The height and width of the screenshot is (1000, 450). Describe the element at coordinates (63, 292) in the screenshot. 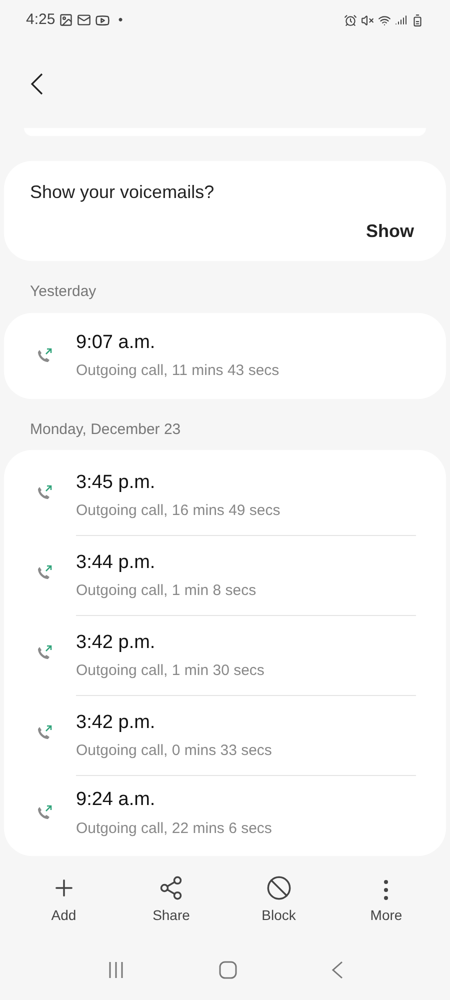

I see `date-header: Yesterday` at that location.